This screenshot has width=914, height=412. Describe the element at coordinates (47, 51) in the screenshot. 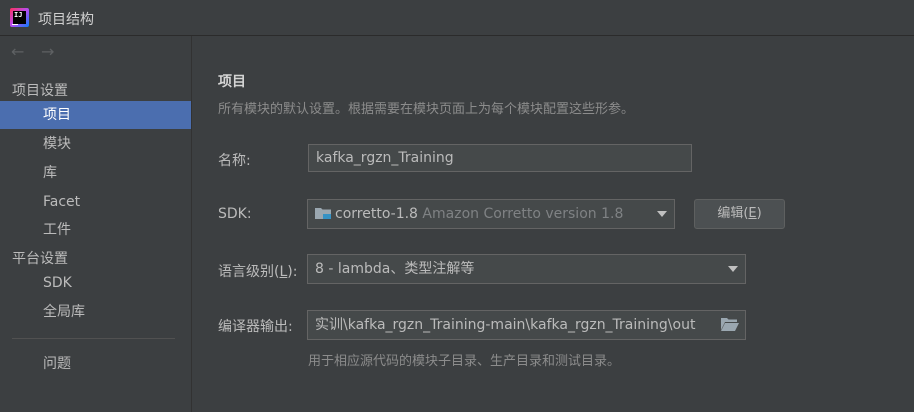

I see `forward-arrow-icon: →` at that location.